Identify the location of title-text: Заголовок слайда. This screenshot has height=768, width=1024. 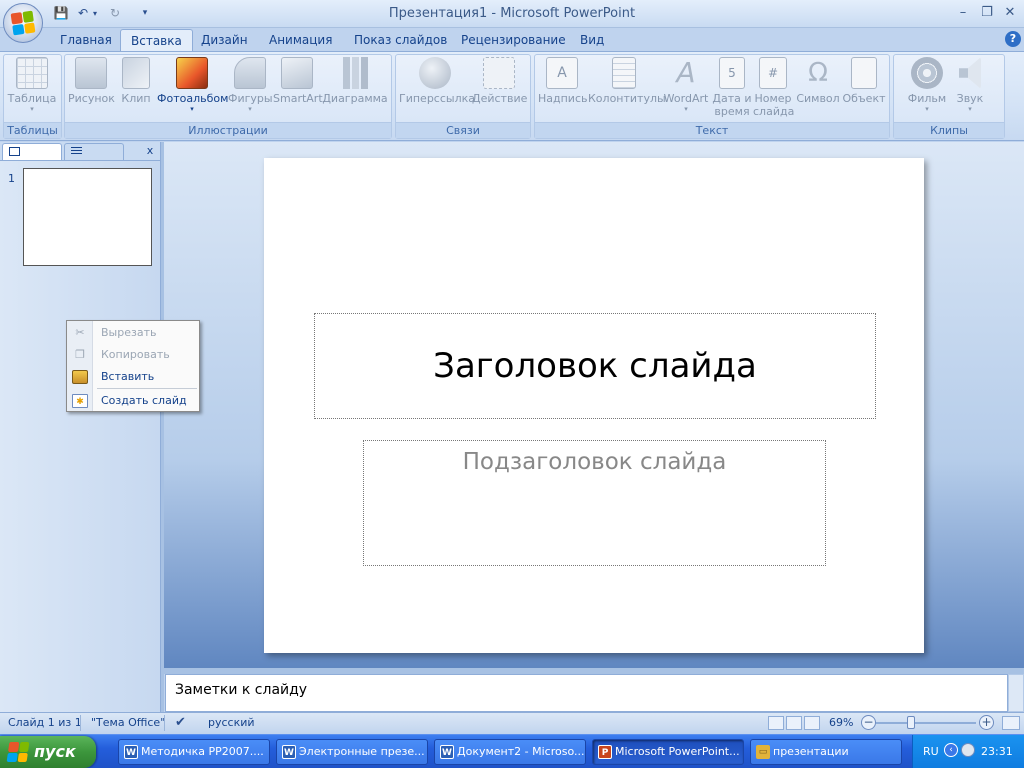
(595, 366).